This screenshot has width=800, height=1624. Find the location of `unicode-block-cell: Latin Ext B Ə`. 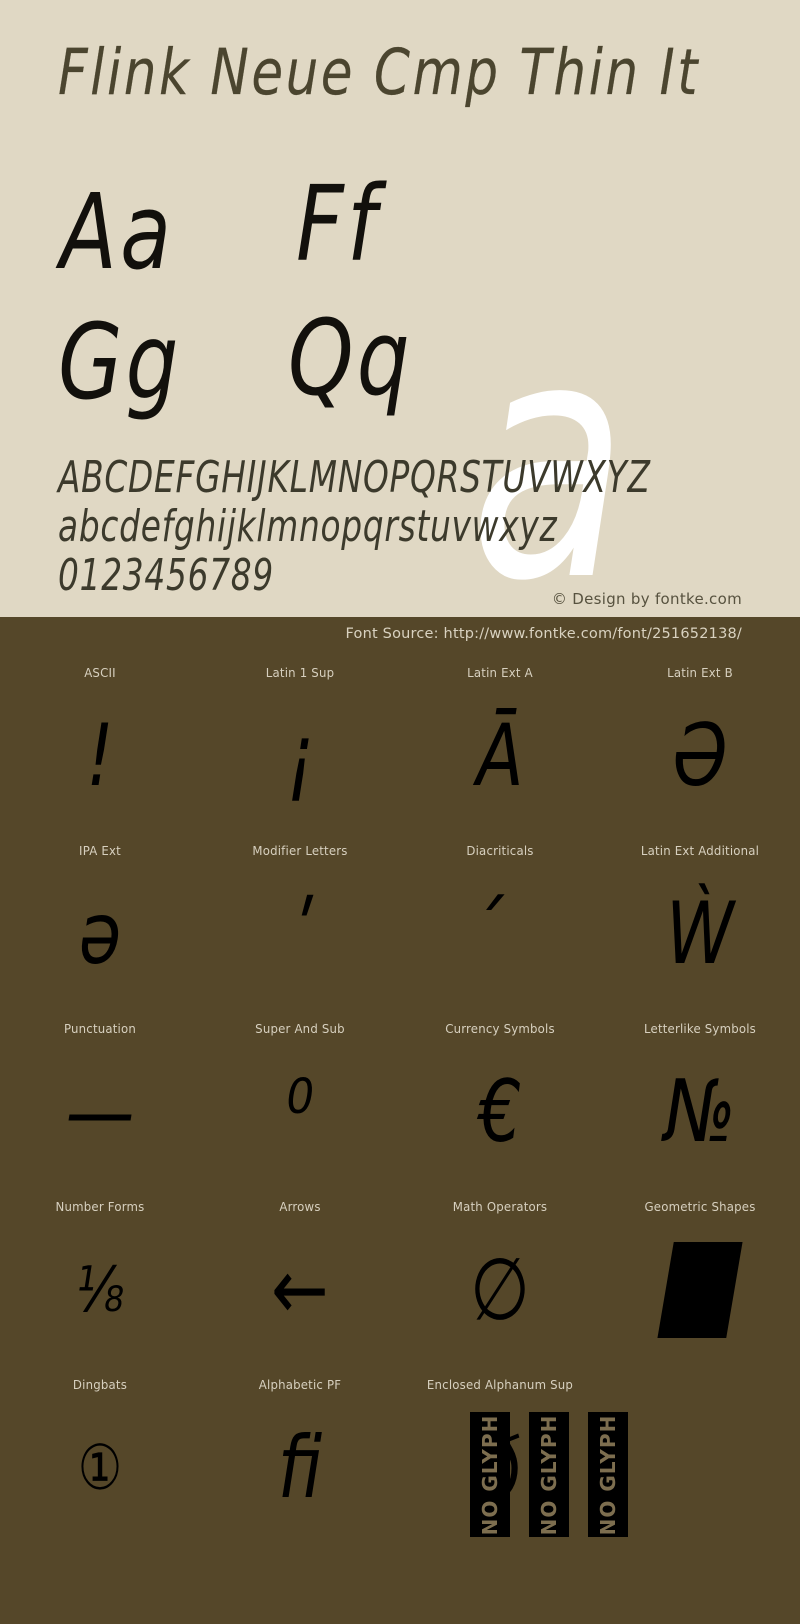

unicode-block-cell: Latin Ext B Ə is located at coordinates (700, 742).